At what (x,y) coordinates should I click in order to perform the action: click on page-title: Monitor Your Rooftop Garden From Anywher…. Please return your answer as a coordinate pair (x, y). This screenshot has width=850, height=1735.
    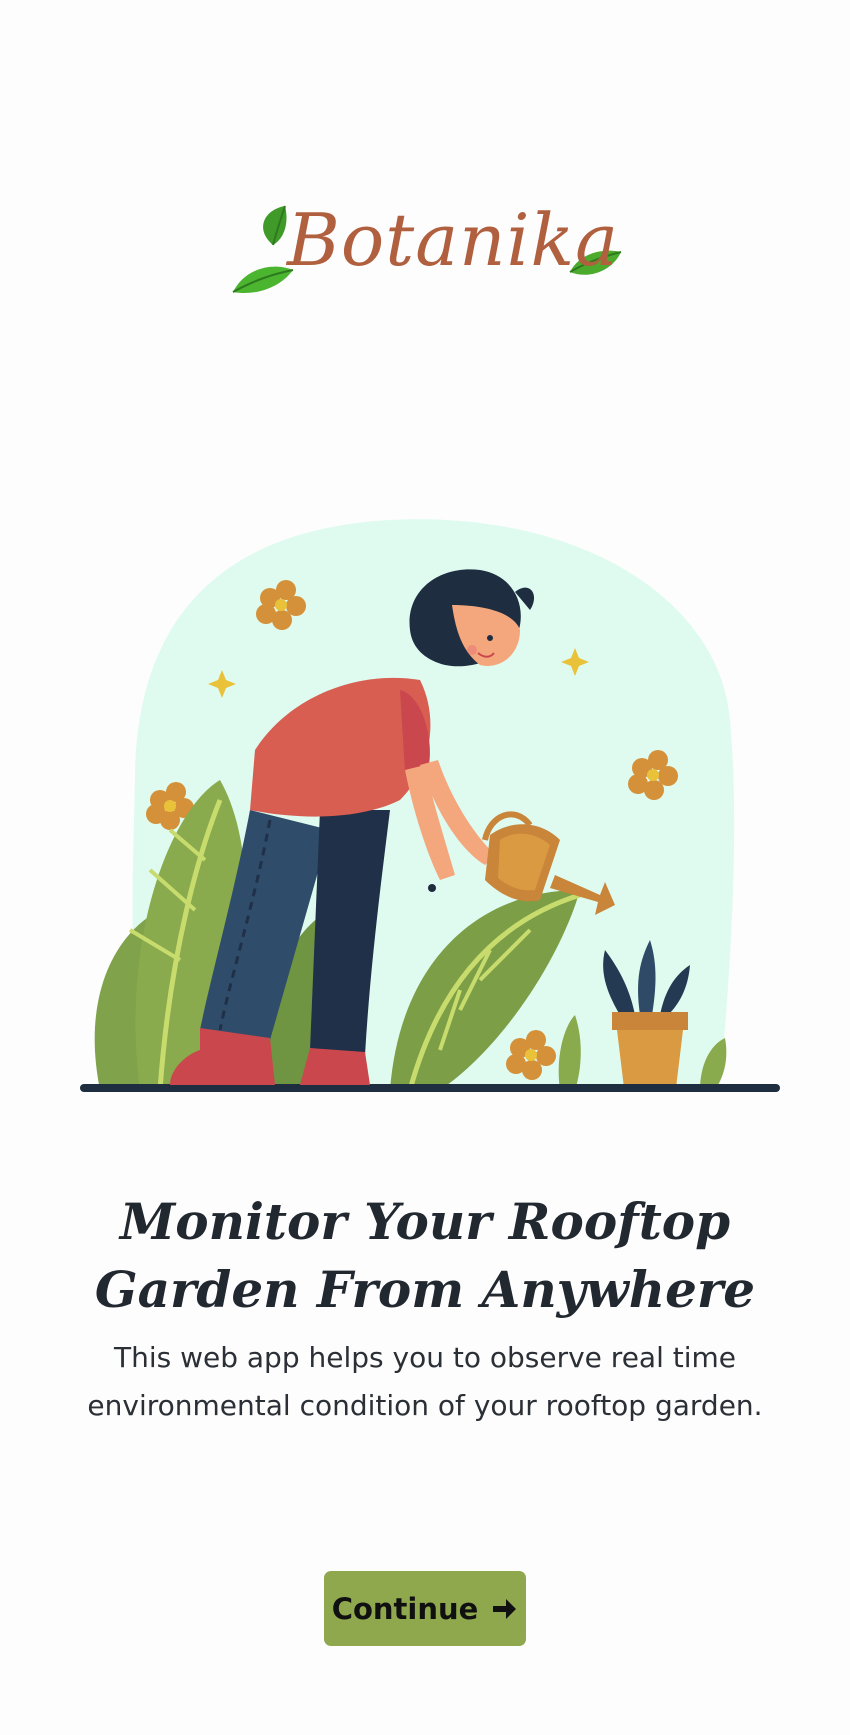
    Looking at the image, I should click on (425, 1256).